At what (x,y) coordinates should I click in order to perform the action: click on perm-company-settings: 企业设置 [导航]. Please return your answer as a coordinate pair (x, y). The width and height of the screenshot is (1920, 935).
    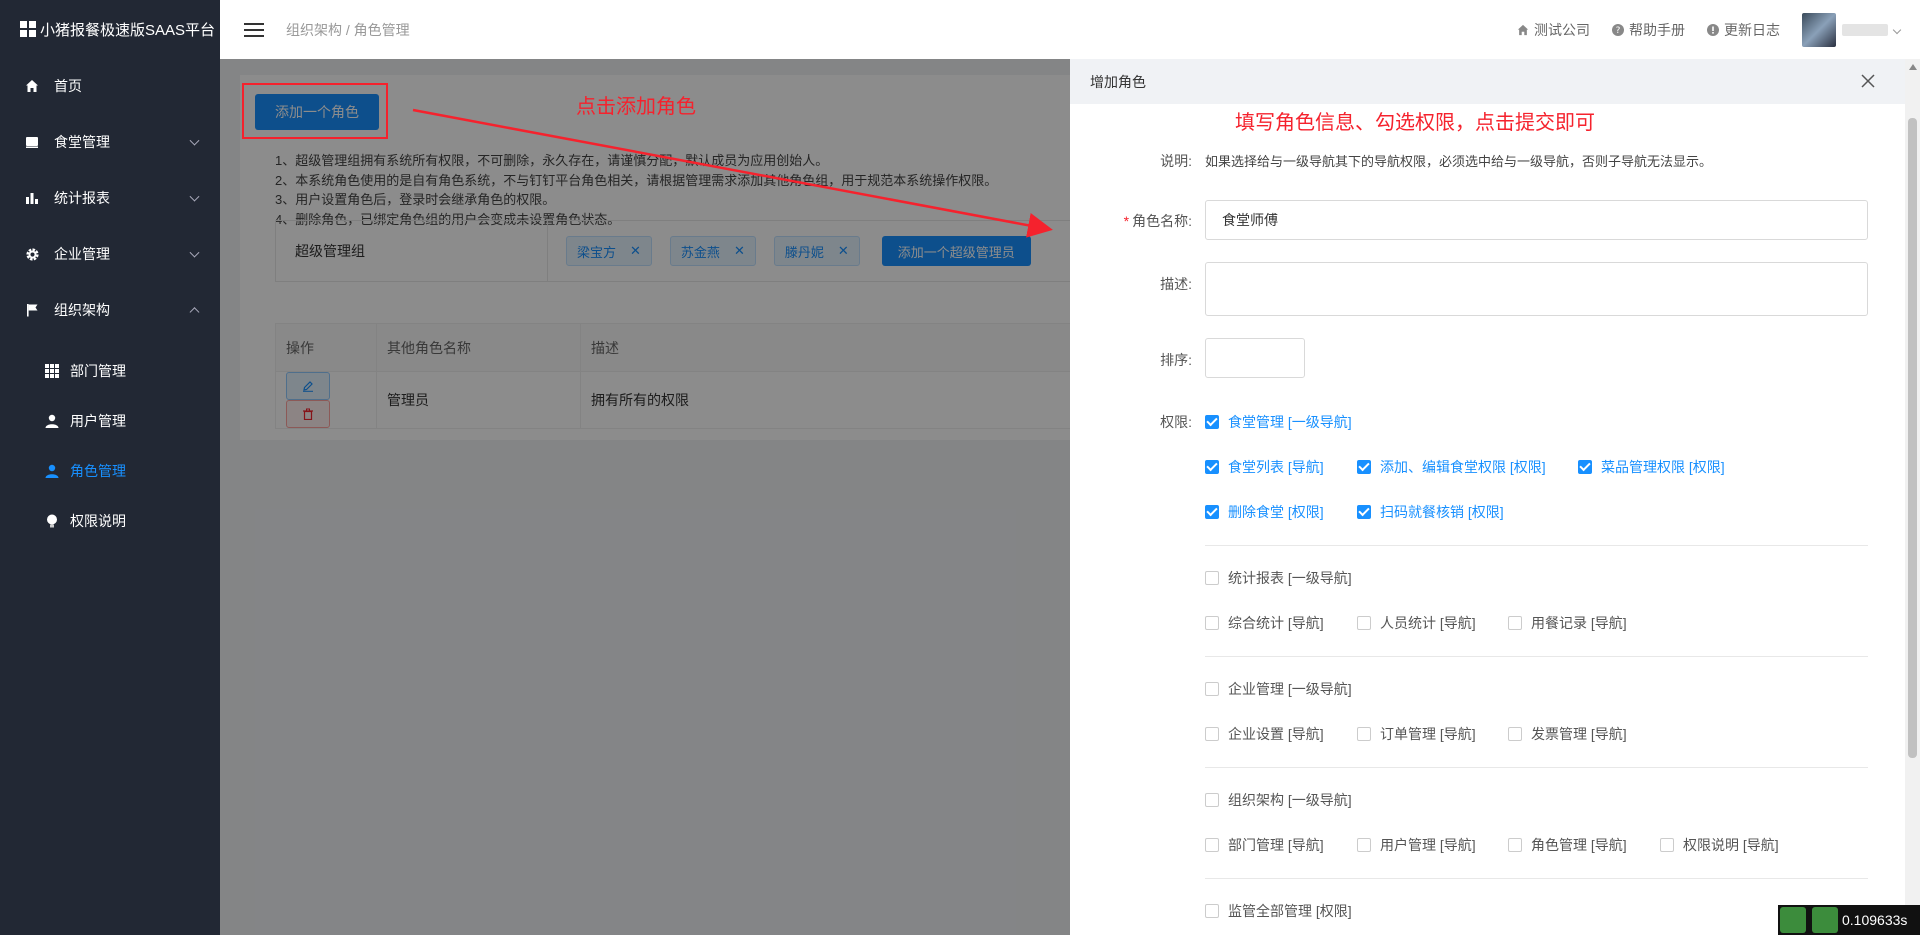
    Looking at the image, I should click on (1264, 734).